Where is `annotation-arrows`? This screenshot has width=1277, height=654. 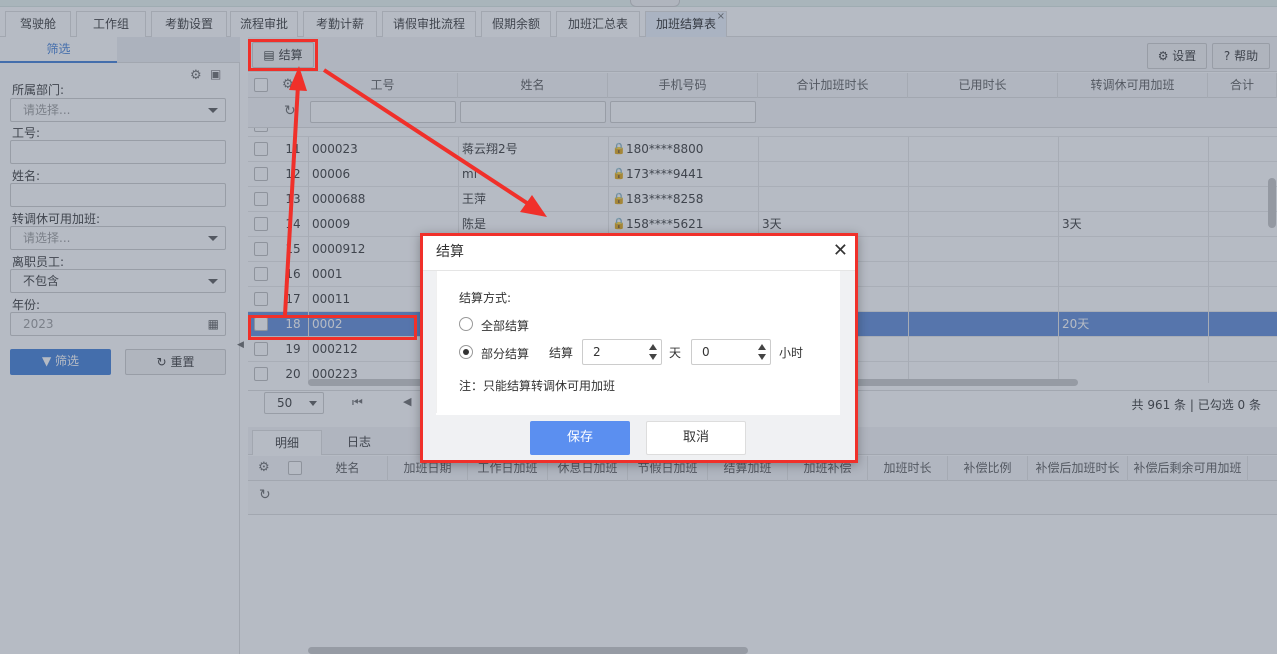 annotation-arrows is located at coordinates (415, 191).